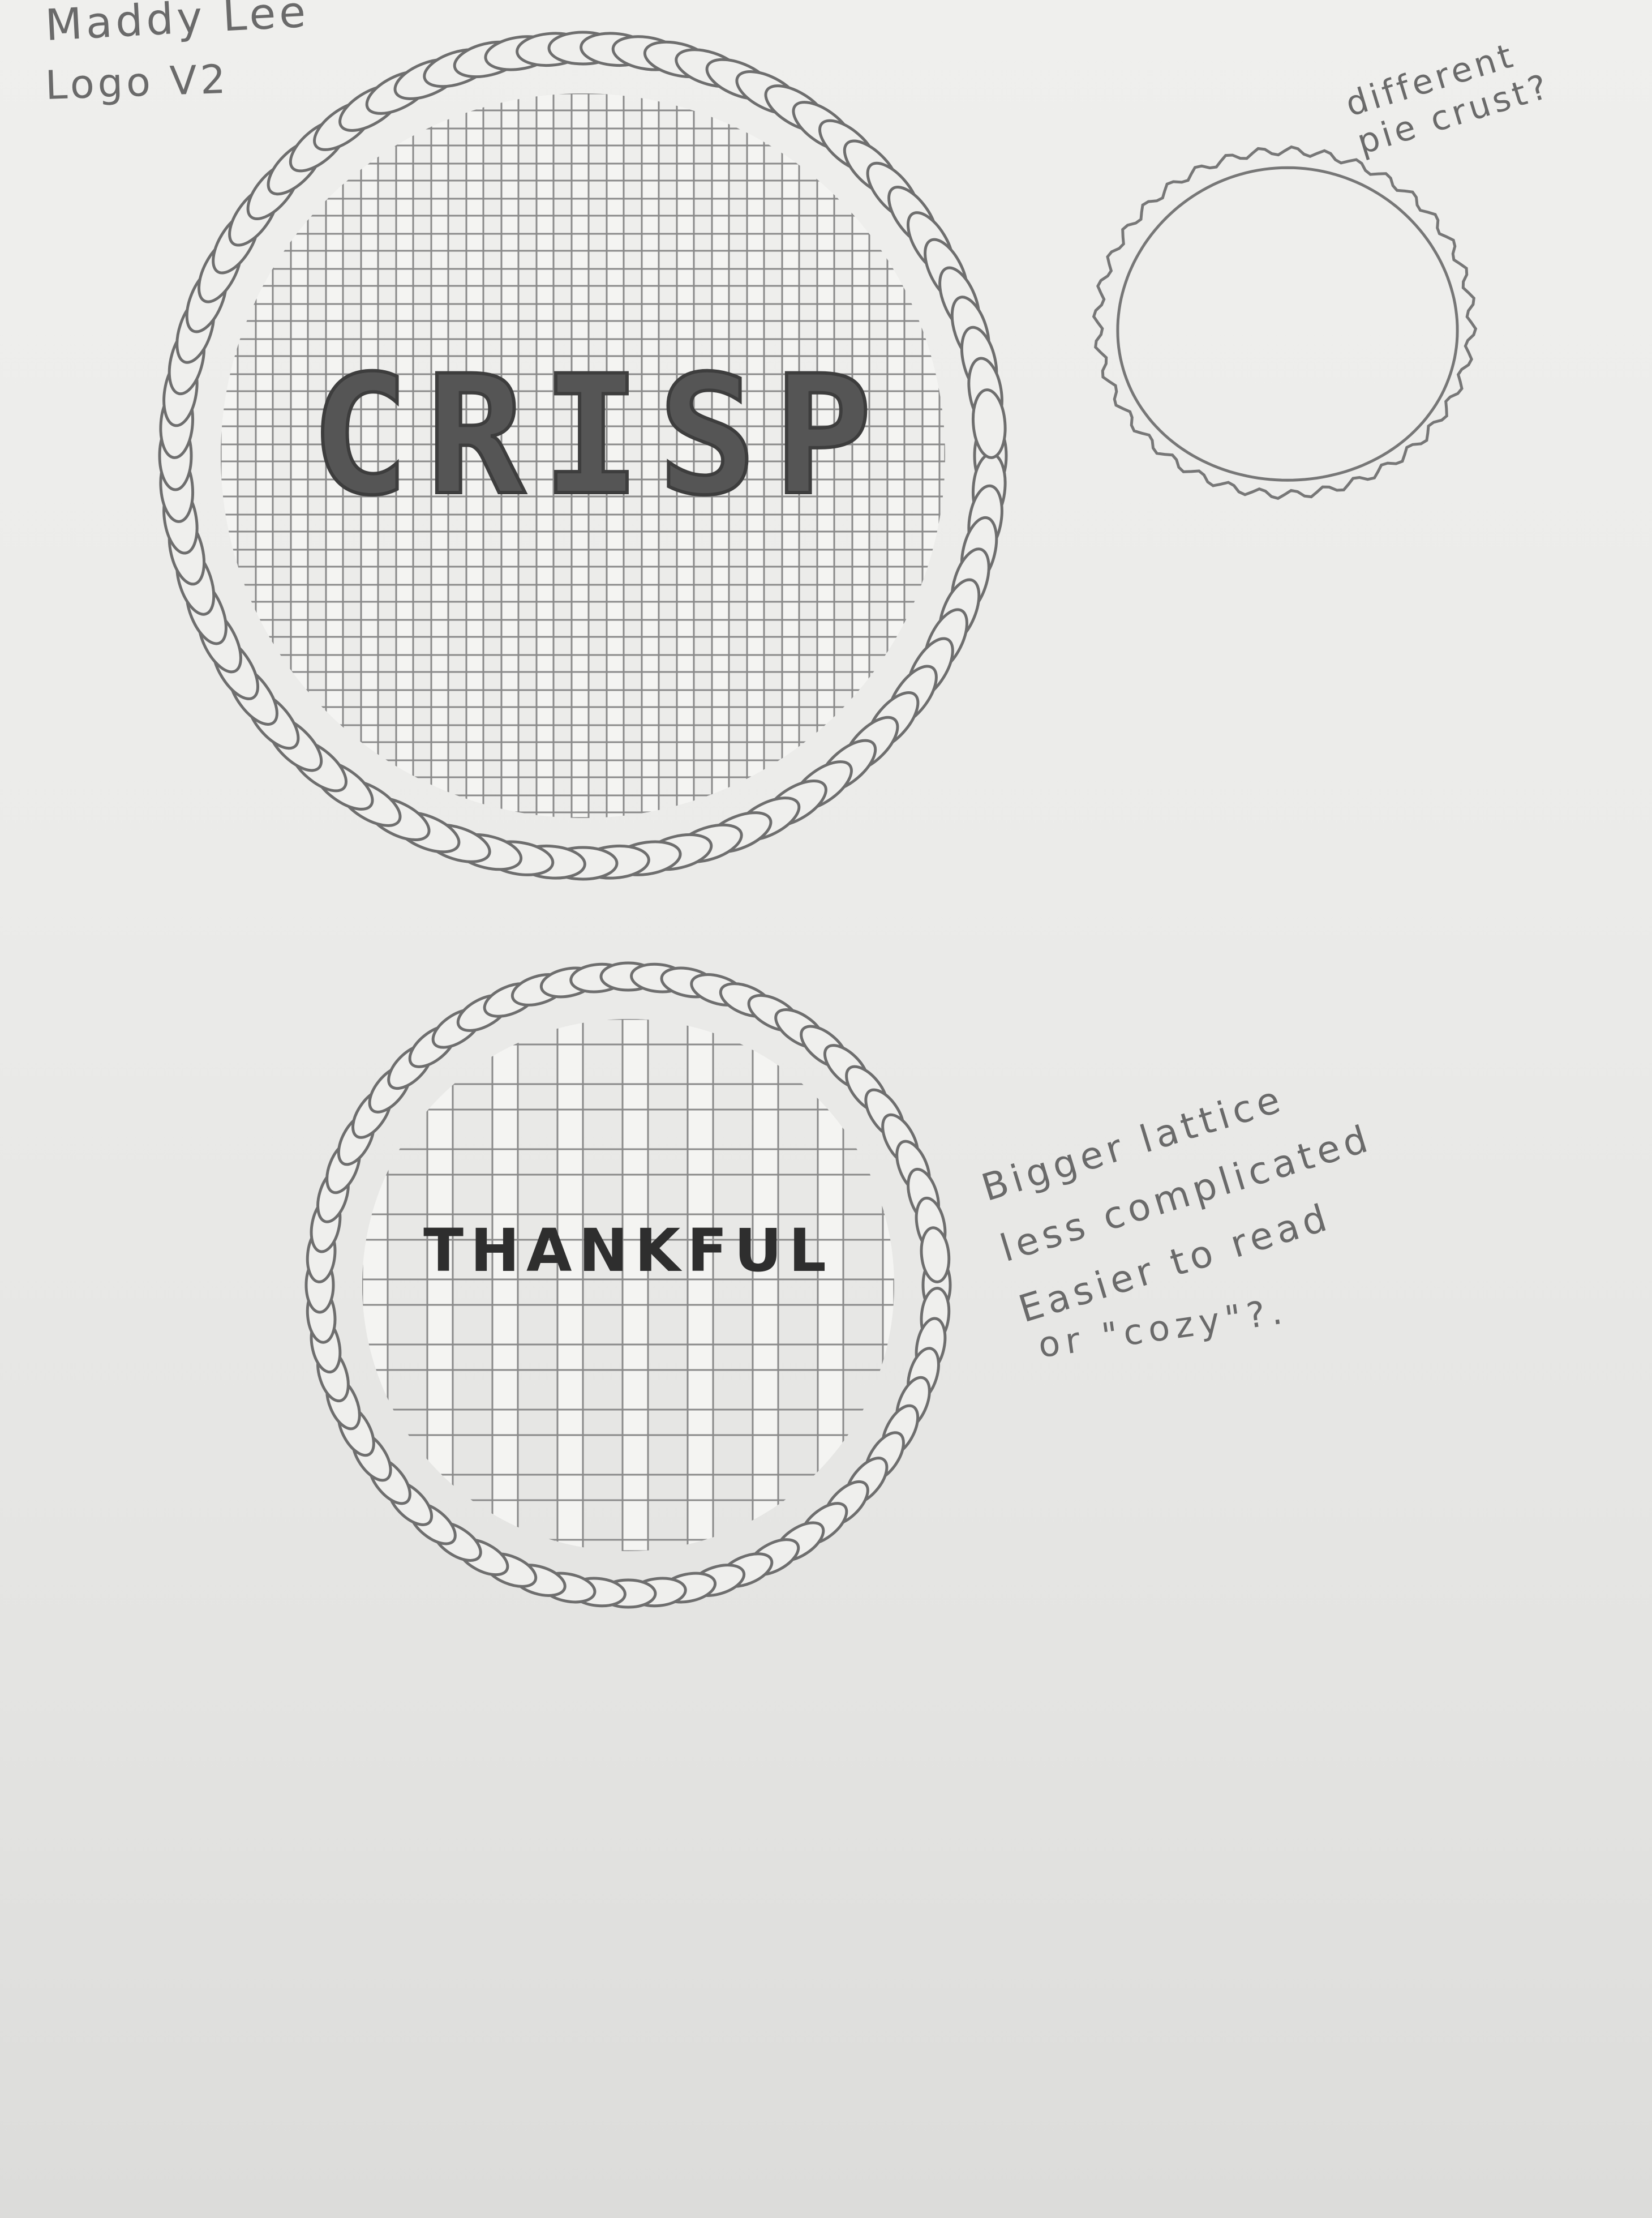 This screenshot has height=2218, width=1652. What do you see at coordinates (1287, 324) in the screenshot?
I see `alt-crust-inner-ring` at bounding box center [1287, 324].